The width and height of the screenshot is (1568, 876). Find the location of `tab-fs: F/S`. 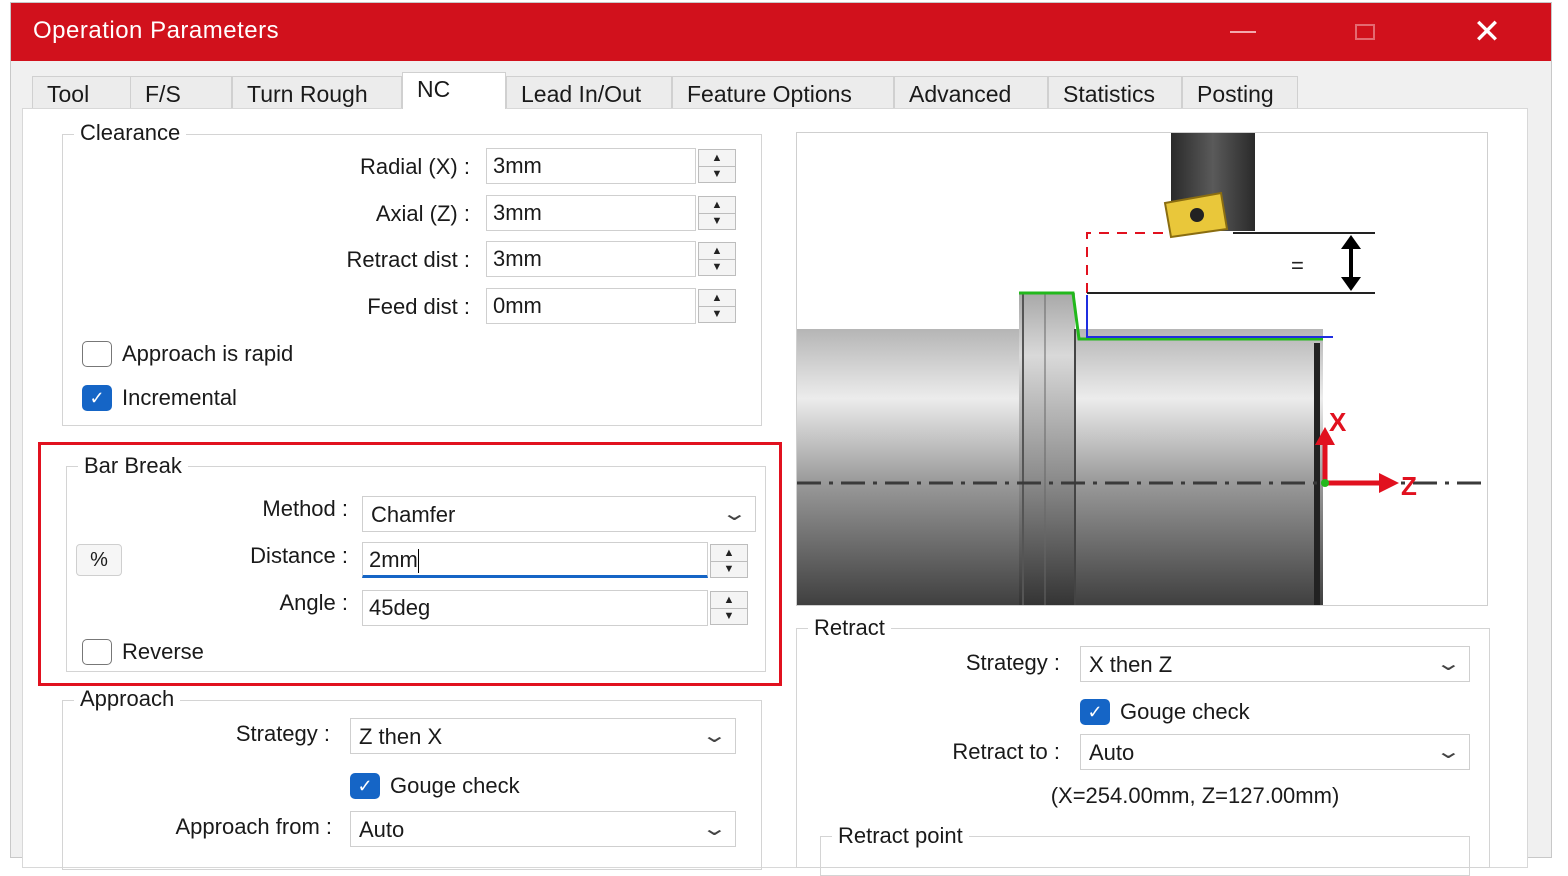

tab-fs: F/S is located at coordinates (181, 92).